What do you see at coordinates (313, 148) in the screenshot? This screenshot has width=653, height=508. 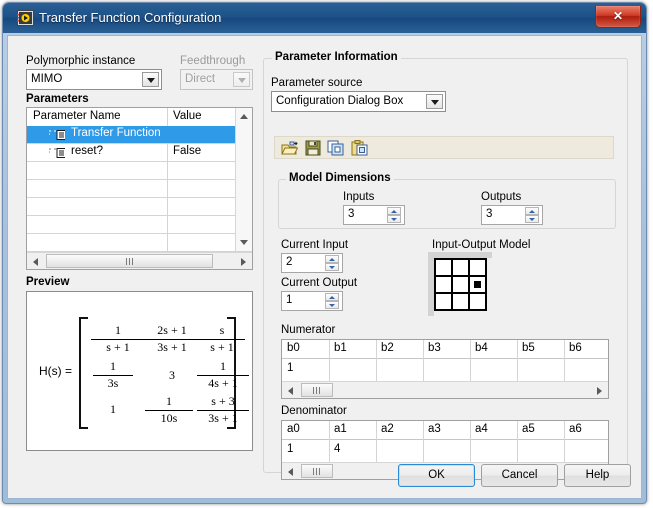 I see `save-floppy-icon` at bounding box center [313, 148].